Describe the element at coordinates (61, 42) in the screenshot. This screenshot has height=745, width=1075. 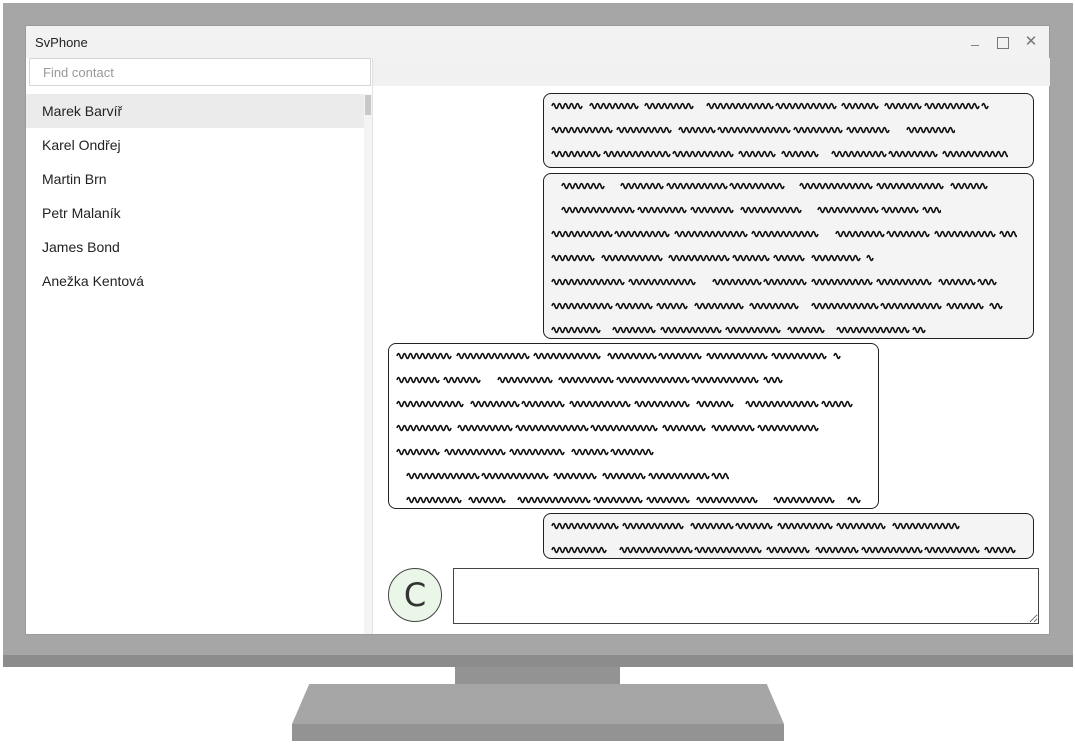
I see `app-title: SvPhone` at that location.